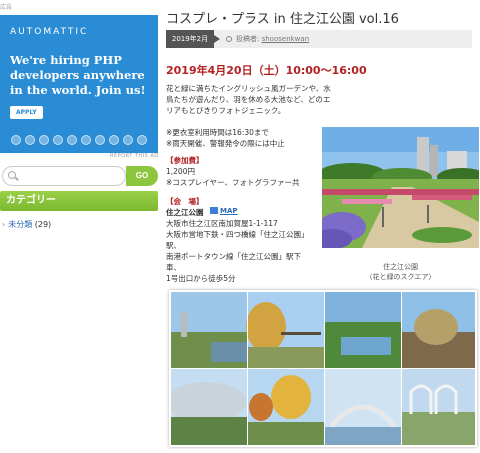  Describe the element at coordinates (237, 240) in the screenshot. I see `access-line-1: 大阪市営地下鉄・四つ橋線「住之江公園」駅、` at that location.